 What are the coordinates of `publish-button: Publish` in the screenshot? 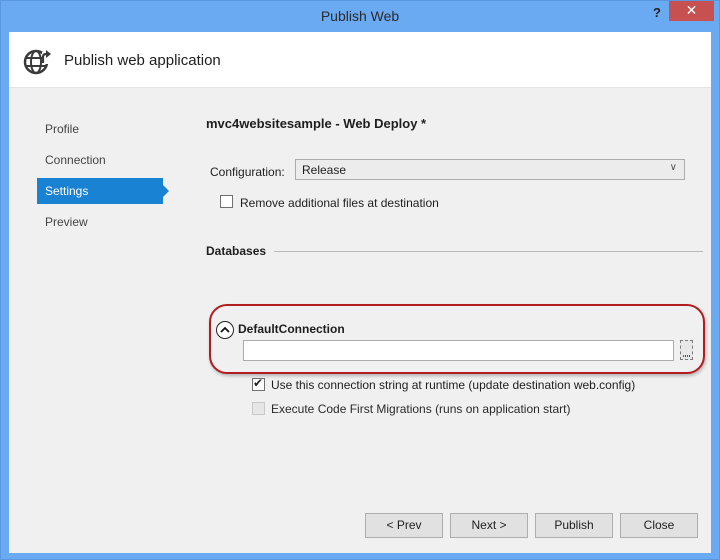 It's located at (574, 525).